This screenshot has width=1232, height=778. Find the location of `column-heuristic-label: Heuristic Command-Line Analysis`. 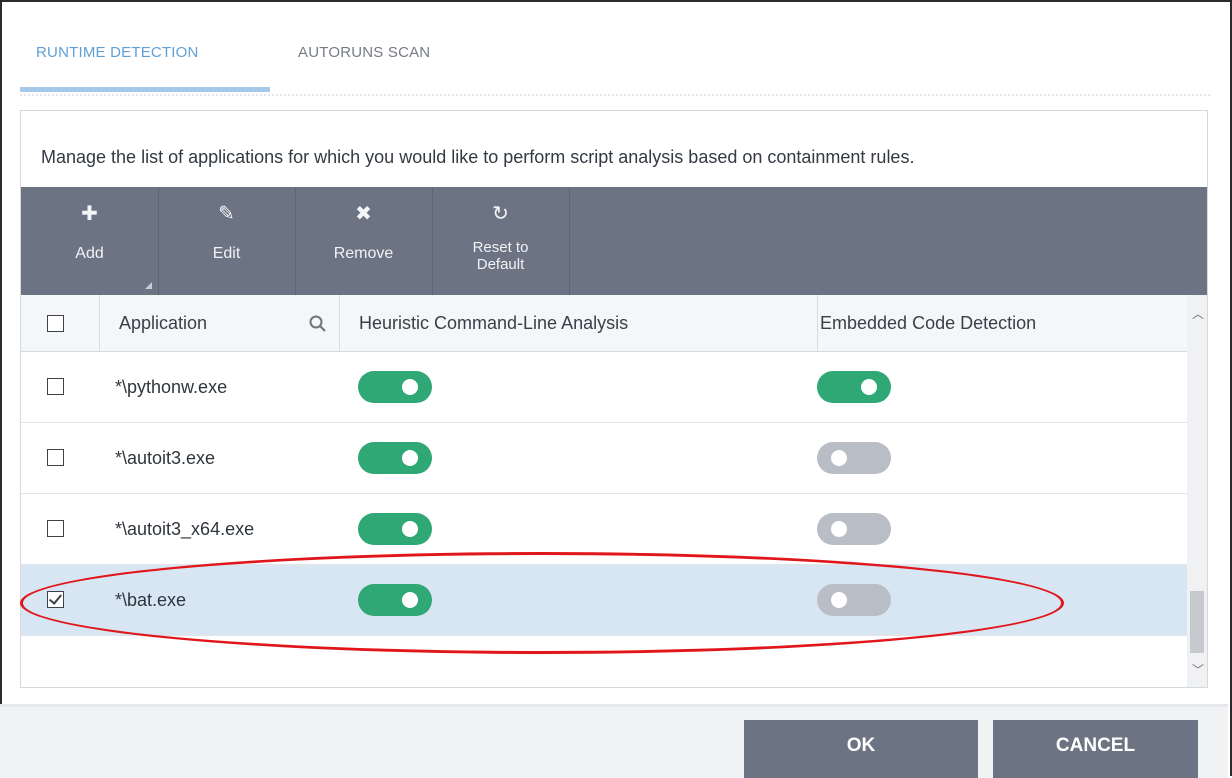

column-heuristic-label: Heuristic Command-Line Analysis is located at coordinates (494, 323).